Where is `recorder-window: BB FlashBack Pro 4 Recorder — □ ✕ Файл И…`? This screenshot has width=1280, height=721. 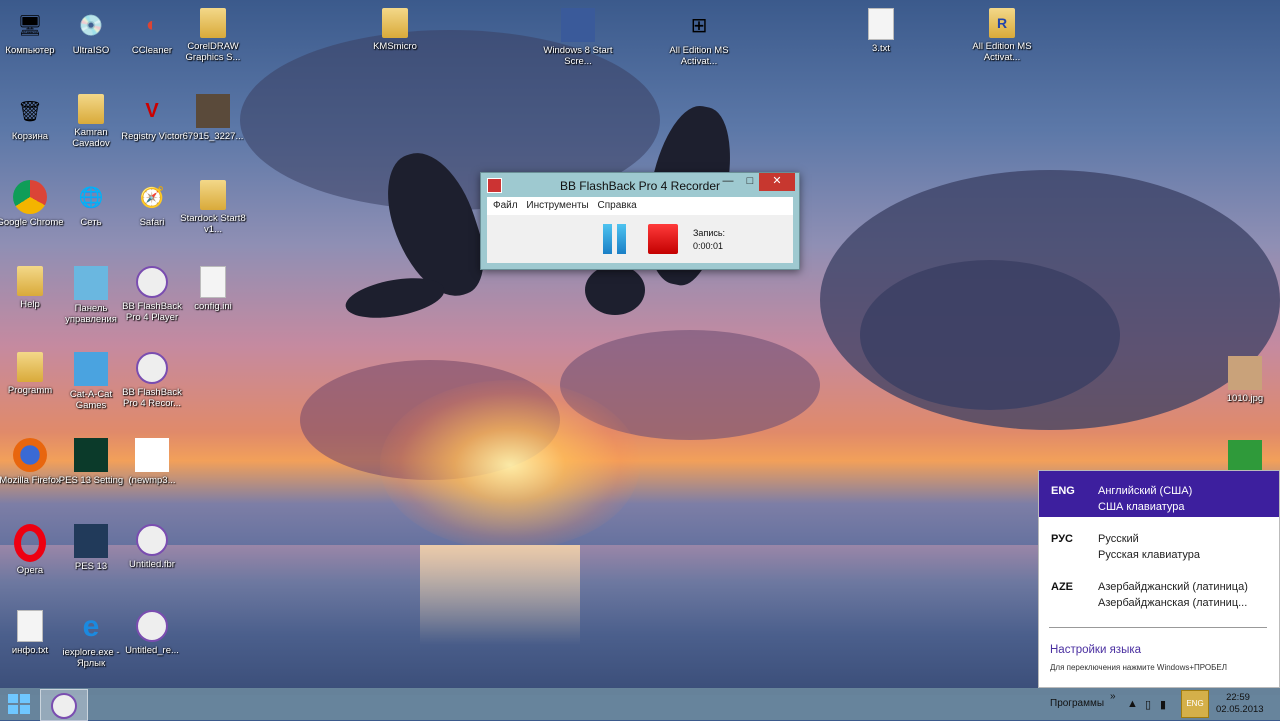 recorder-window: BB FlashBack Pro 4 Recorder — □ ✕ Файл И… is located at coordinates (640, 221).